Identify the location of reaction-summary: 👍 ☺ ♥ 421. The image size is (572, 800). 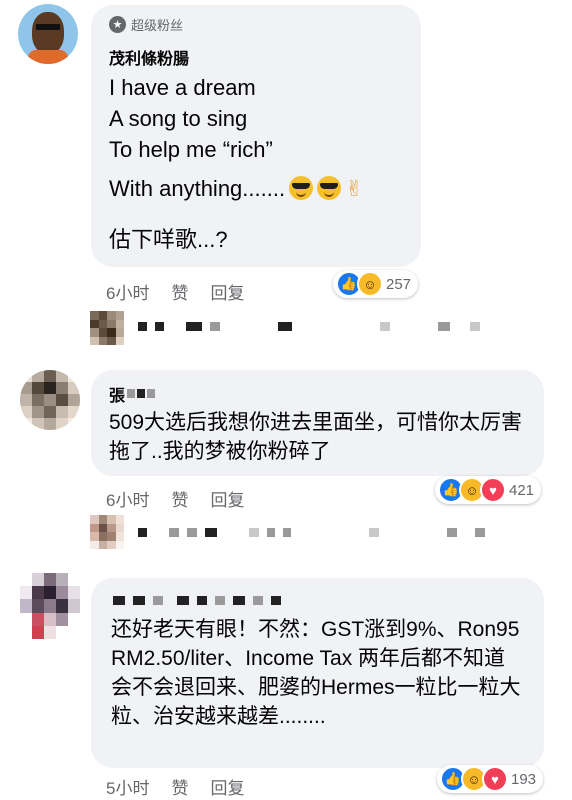
(488, 490).